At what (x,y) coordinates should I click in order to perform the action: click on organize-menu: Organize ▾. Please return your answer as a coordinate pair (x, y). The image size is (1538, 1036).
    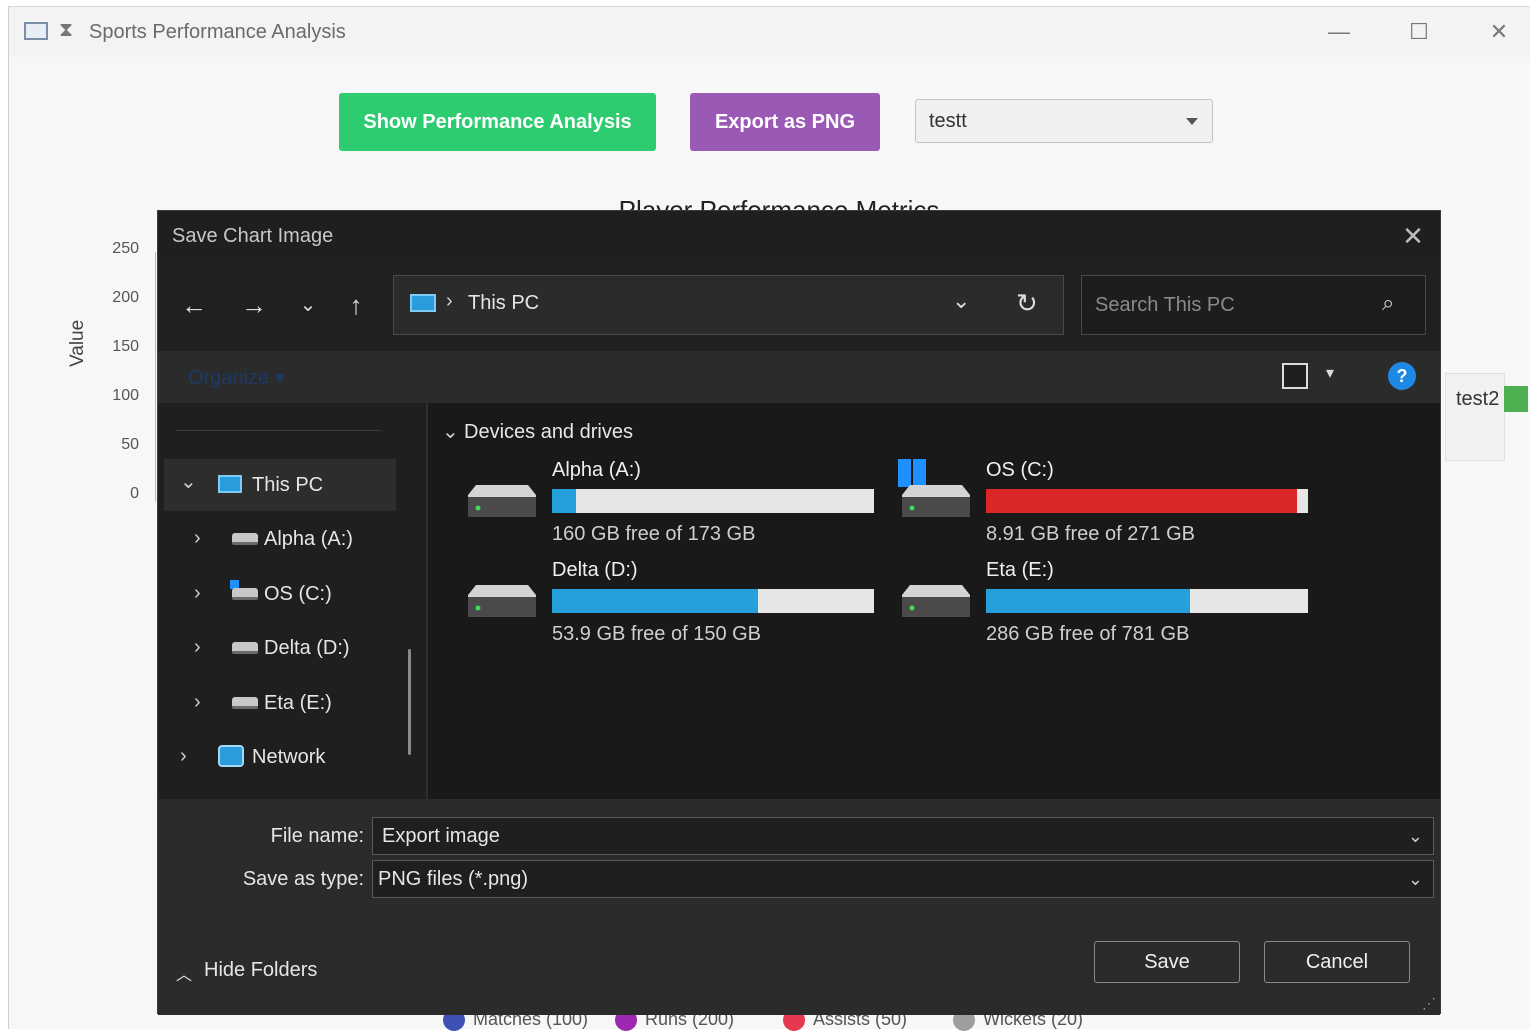
    Looking at the image, I should click on (236, 377).